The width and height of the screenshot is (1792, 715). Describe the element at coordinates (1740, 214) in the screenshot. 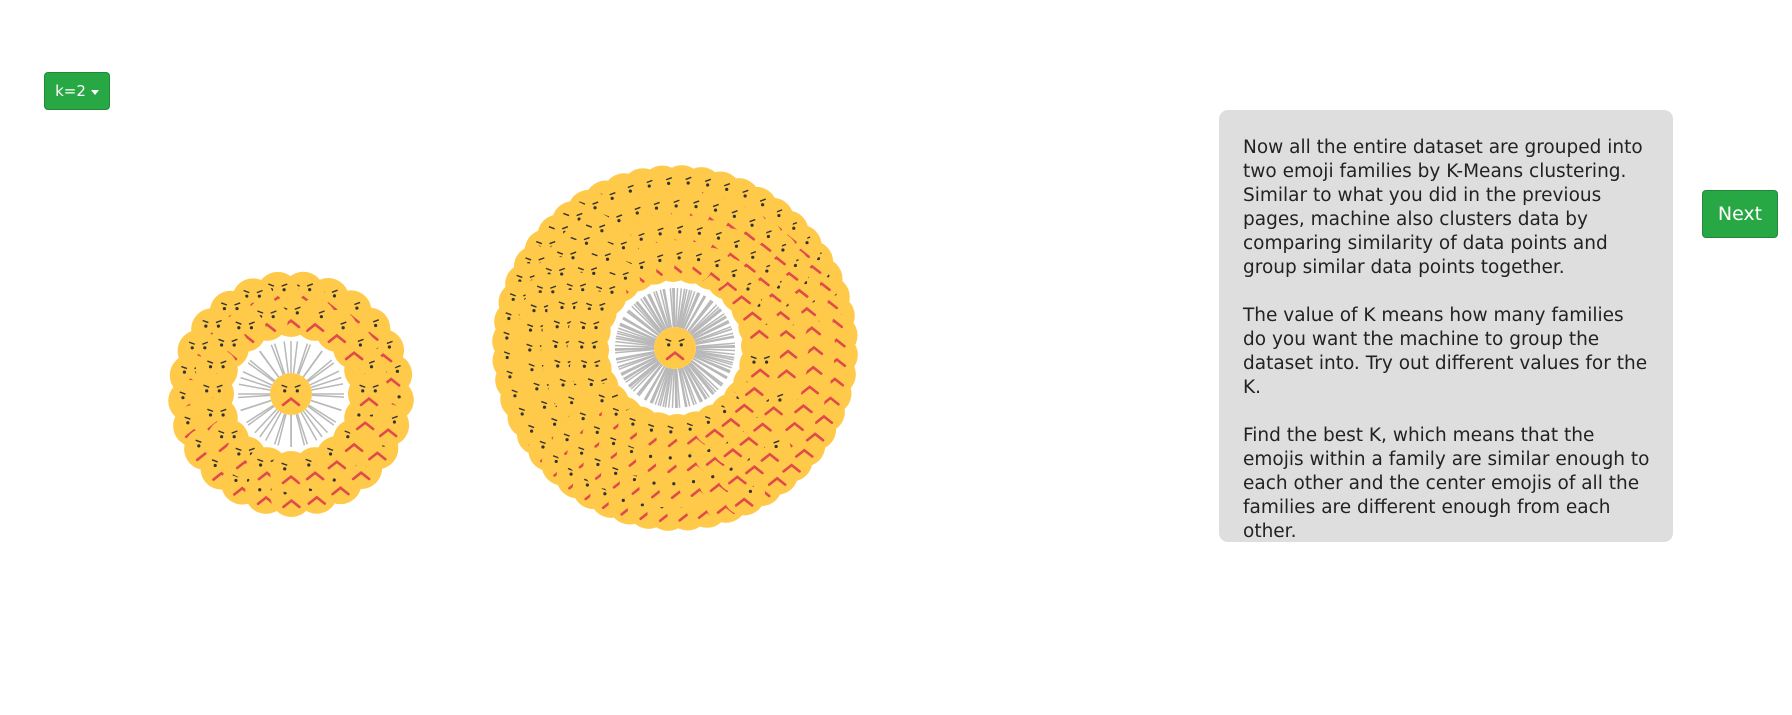

I see `next-button: Next` at that location.